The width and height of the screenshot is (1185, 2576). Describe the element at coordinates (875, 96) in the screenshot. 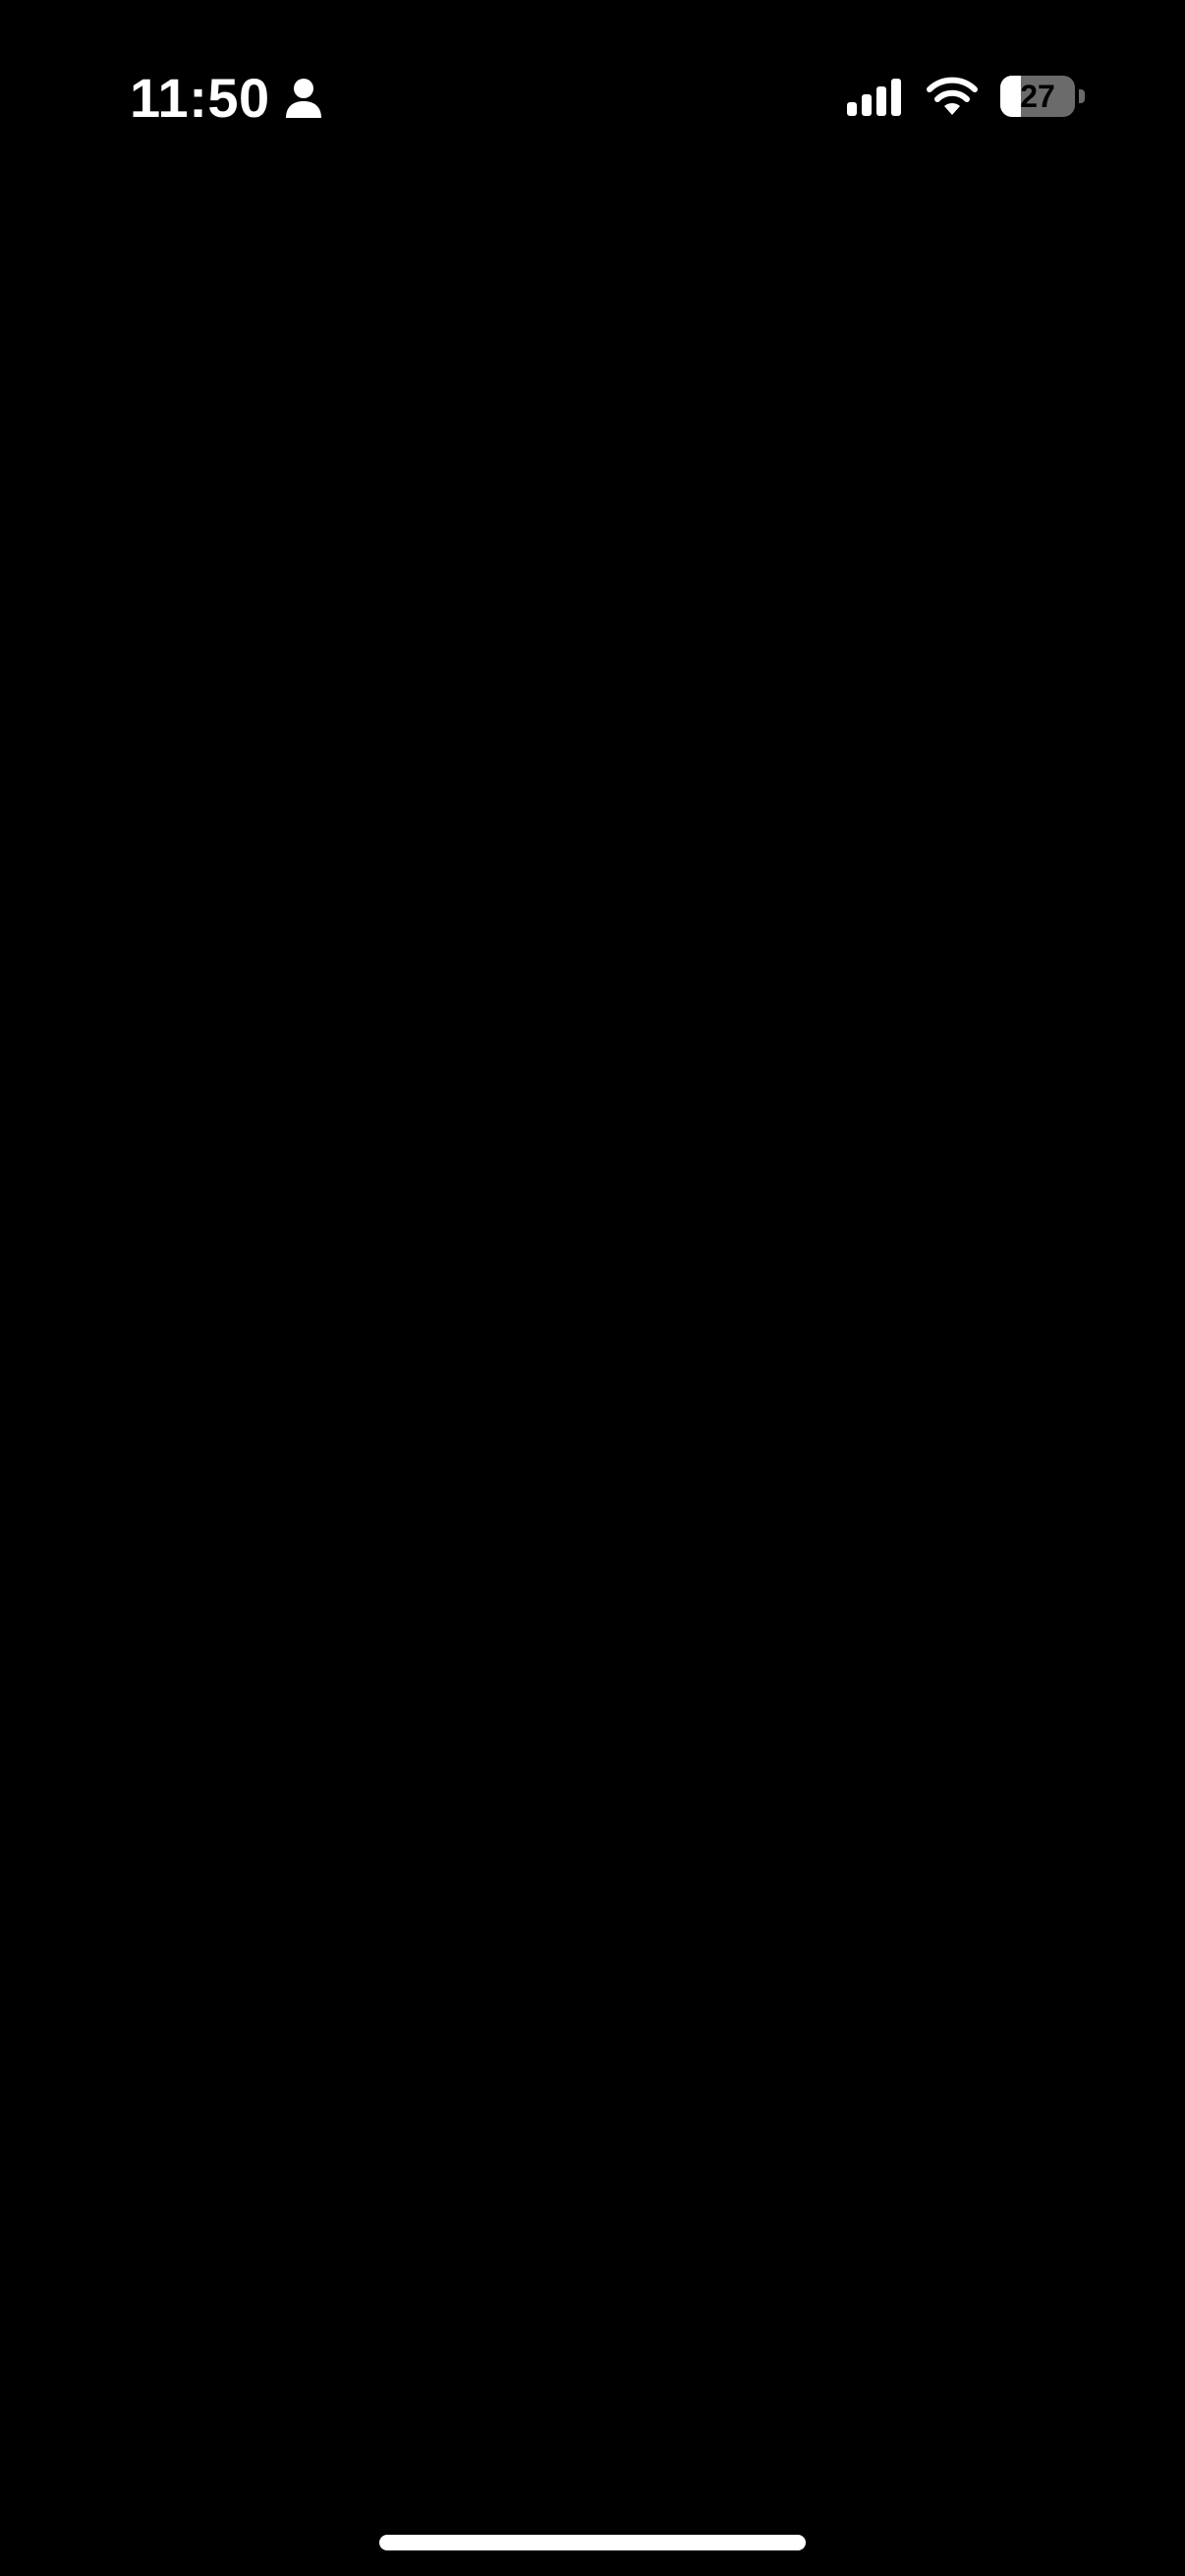

I see `cellular-signal-icon` at that location.